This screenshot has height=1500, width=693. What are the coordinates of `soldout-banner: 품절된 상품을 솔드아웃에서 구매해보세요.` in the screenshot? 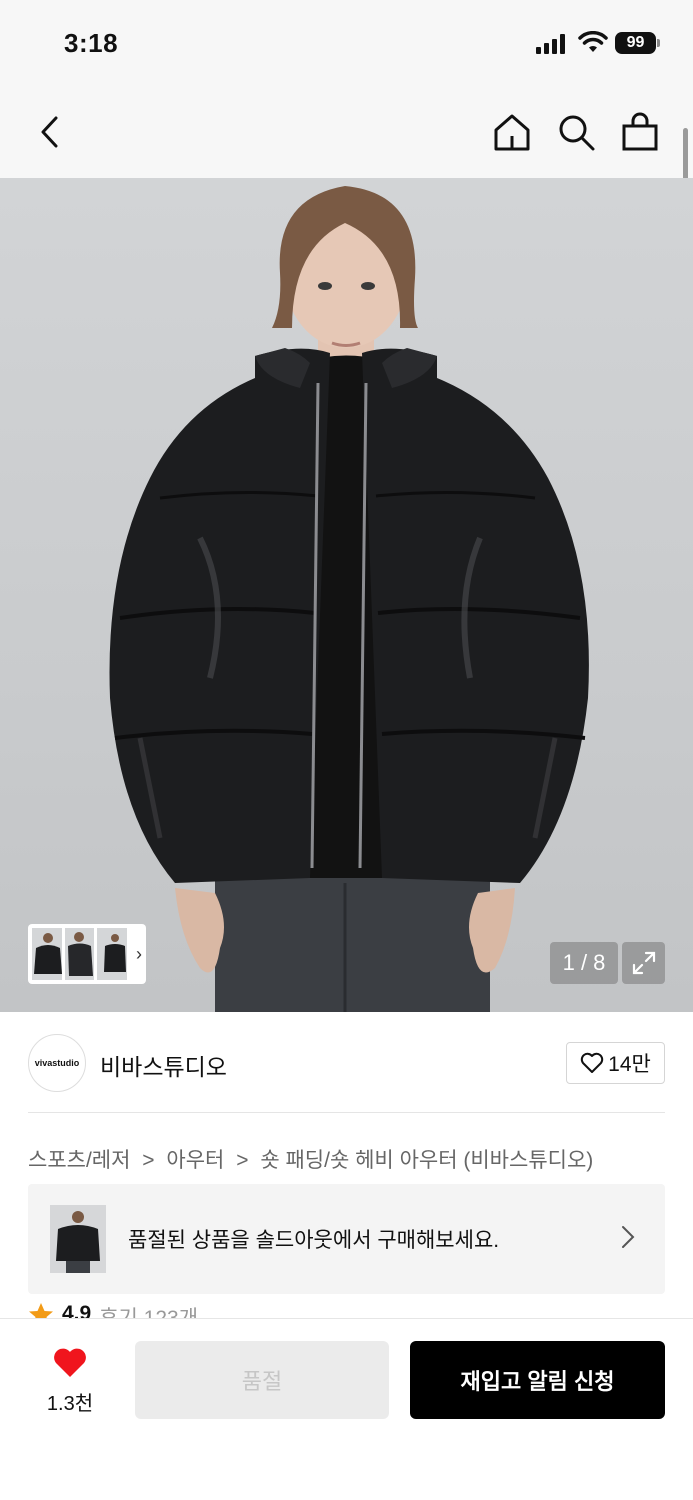 It's located at (346, 1239).